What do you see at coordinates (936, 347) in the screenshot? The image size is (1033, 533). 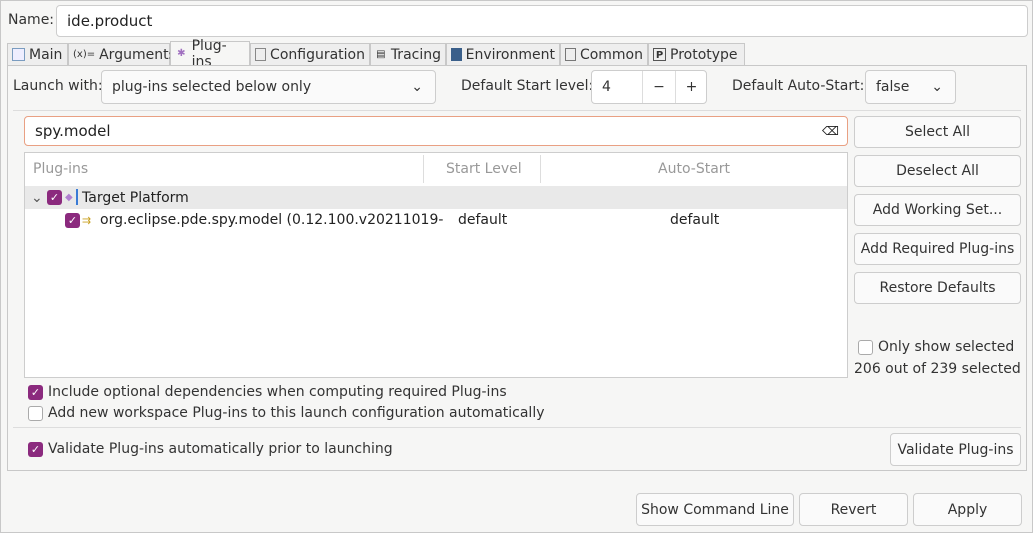 I see `only-show-selected-checkbox: Only show selected` at bounding box center [936, 347].